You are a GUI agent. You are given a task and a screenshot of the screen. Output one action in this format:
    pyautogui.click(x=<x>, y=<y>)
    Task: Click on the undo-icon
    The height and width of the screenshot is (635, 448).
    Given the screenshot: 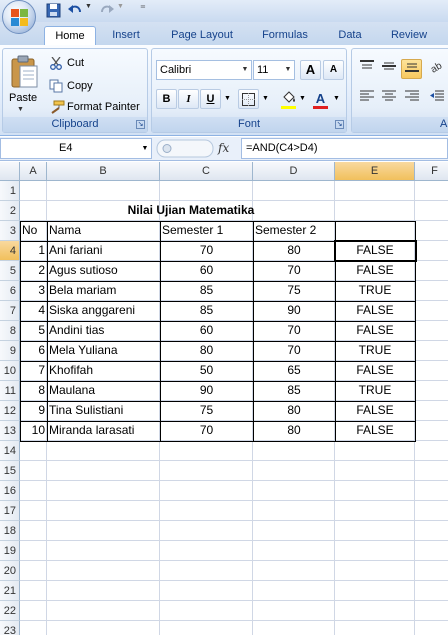 What is the action you would take?
    pyautogui.click(x=75, y=10)
    